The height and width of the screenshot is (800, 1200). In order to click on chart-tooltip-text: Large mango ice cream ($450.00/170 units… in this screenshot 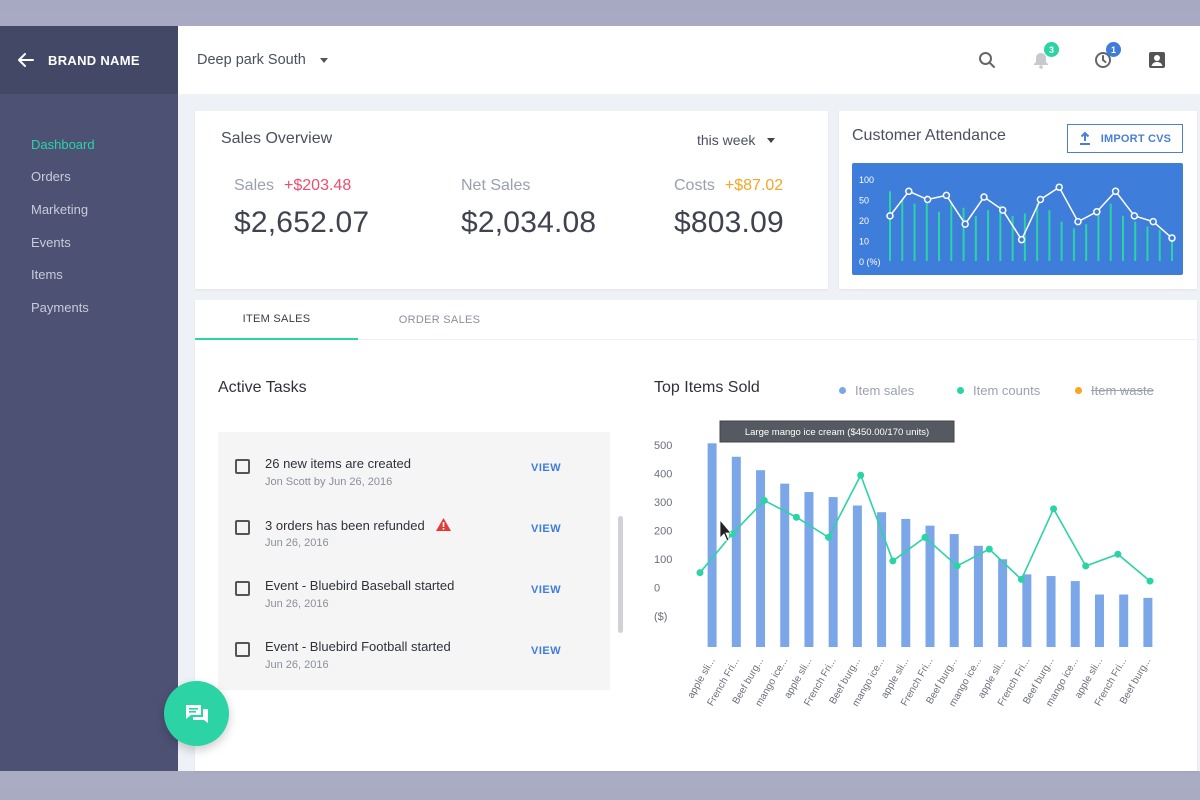, I will do `click(837, 432)`.